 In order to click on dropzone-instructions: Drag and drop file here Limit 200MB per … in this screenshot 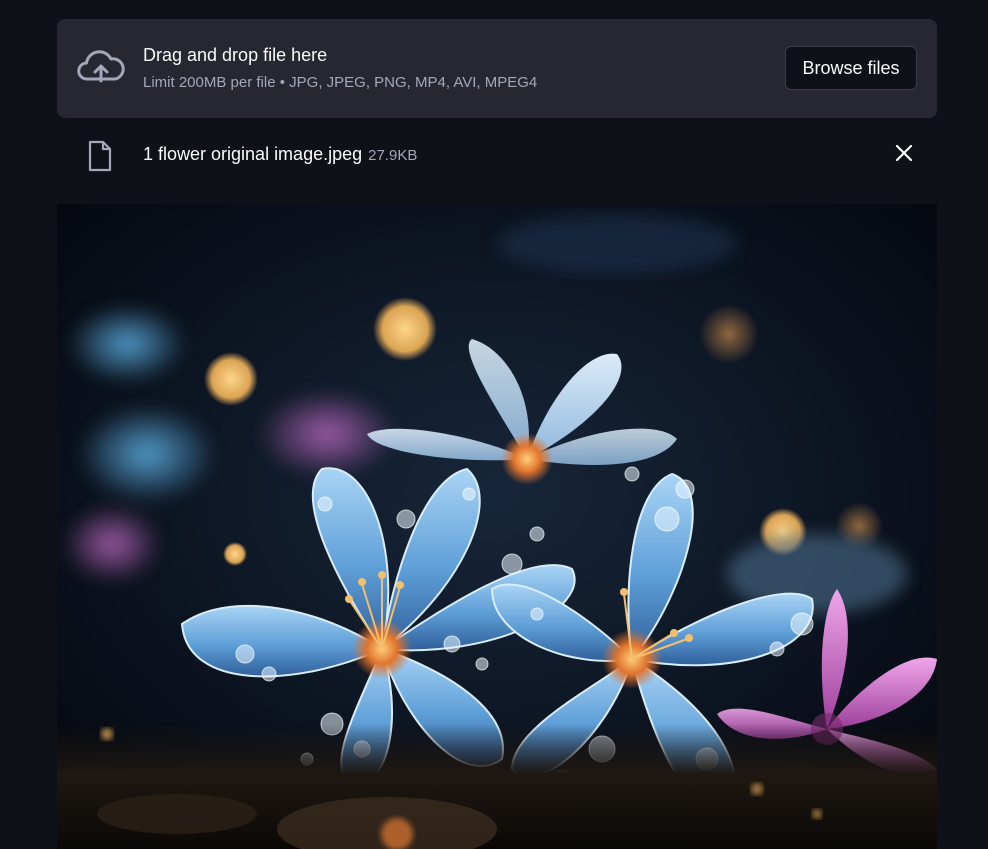, I will do `click(340, 68)`.